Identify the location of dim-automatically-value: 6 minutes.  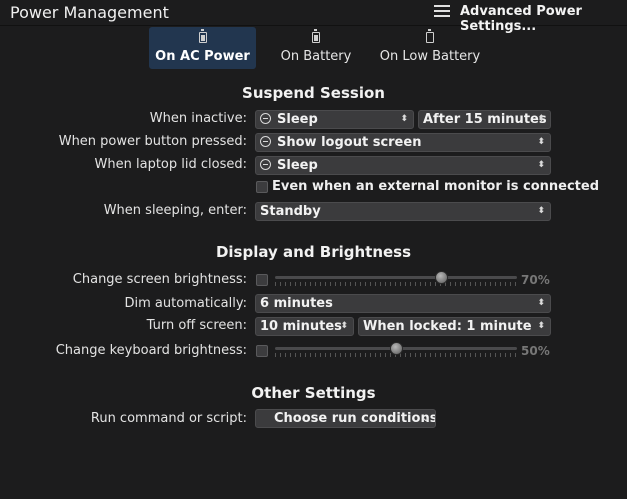
(296, 303).